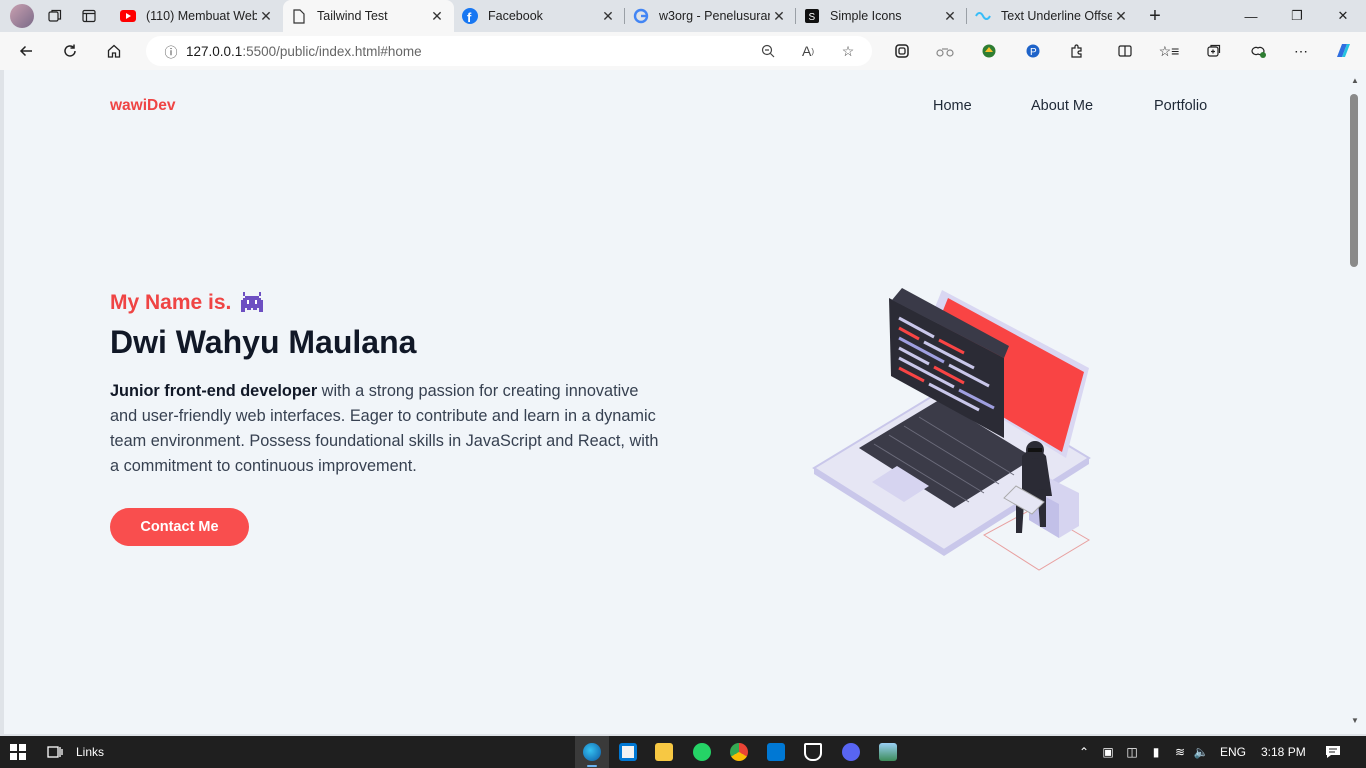  Describe the element at coordinates (592, 752) in the screenshot. I see `edge-taskbar-icon` at that location.